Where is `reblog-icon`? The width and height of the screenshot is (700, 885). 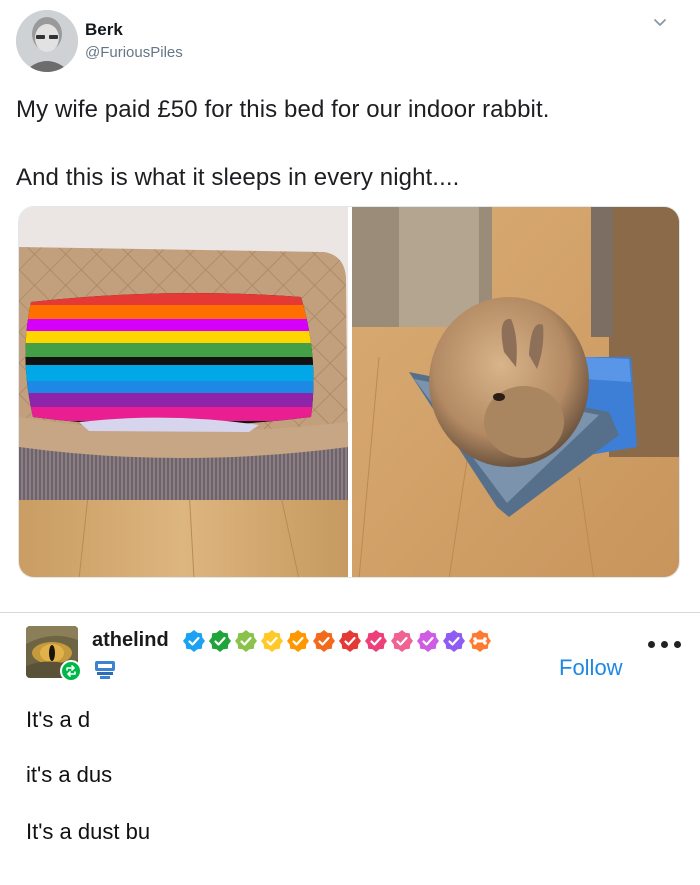 reblog-icon is located at coordinates (71, 671).